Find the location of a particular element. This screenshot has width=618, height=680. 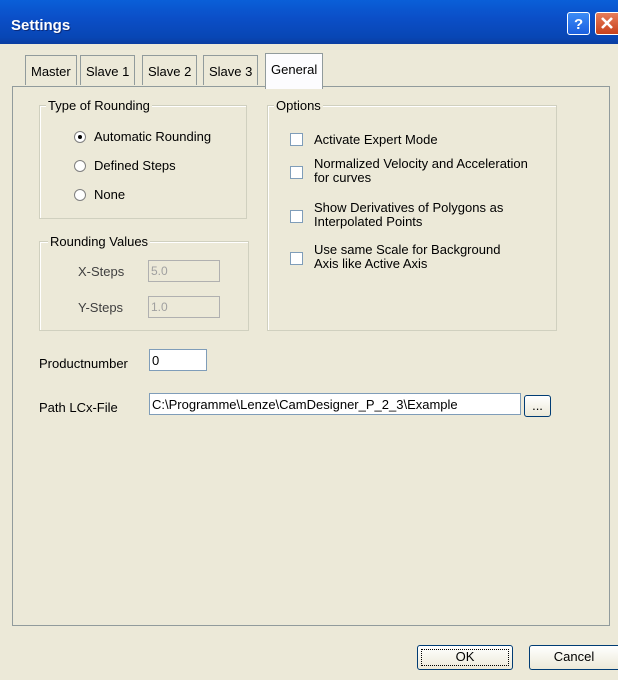

path-label: Path LCx-File is located at coordinates (78, 407).